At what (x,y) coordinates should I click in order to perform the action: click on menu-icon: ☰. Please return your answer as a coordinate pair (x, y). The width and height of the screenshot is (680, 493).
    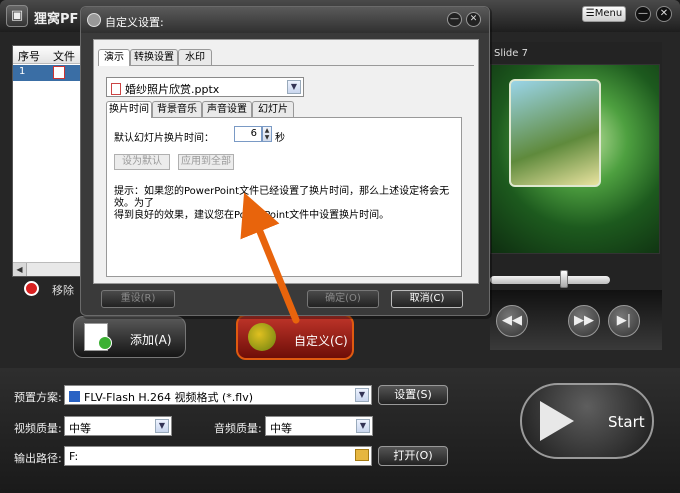
    Looking at the image, I should click on (590, 13).